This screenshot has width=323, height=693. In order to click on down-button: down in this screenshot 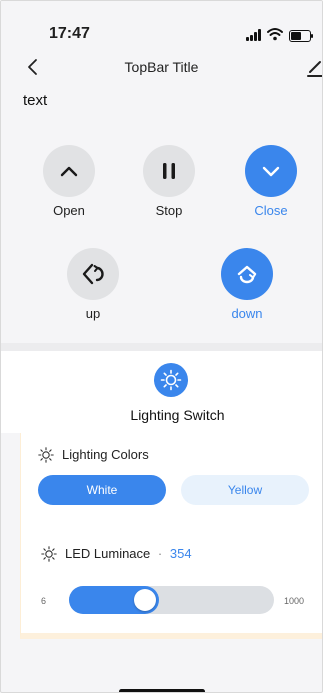, I will do `click(247, 284)`.